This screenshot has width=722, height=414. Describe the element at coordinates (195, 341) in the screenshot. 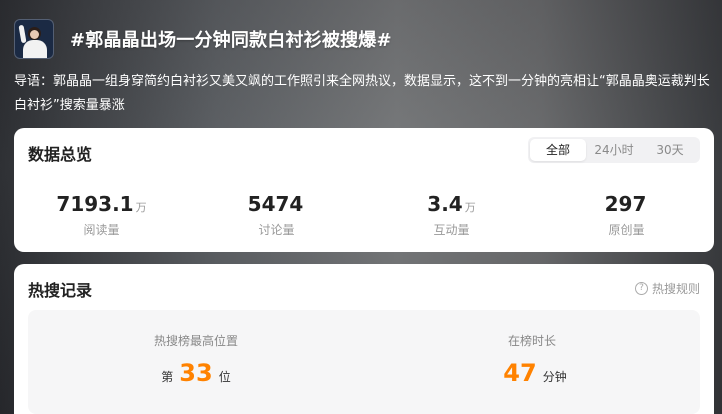

I see `peak-rank-label: 热搜榜最高位置` at that location.